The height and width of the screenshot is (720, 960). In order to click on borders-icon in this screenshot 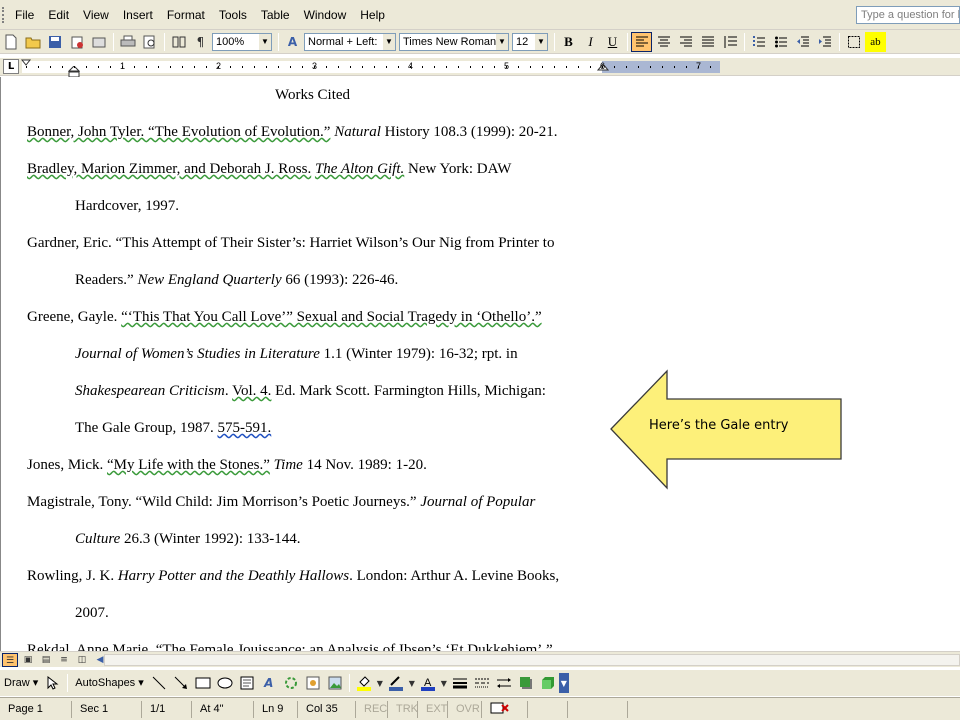, I will do `click(853, 42)`.